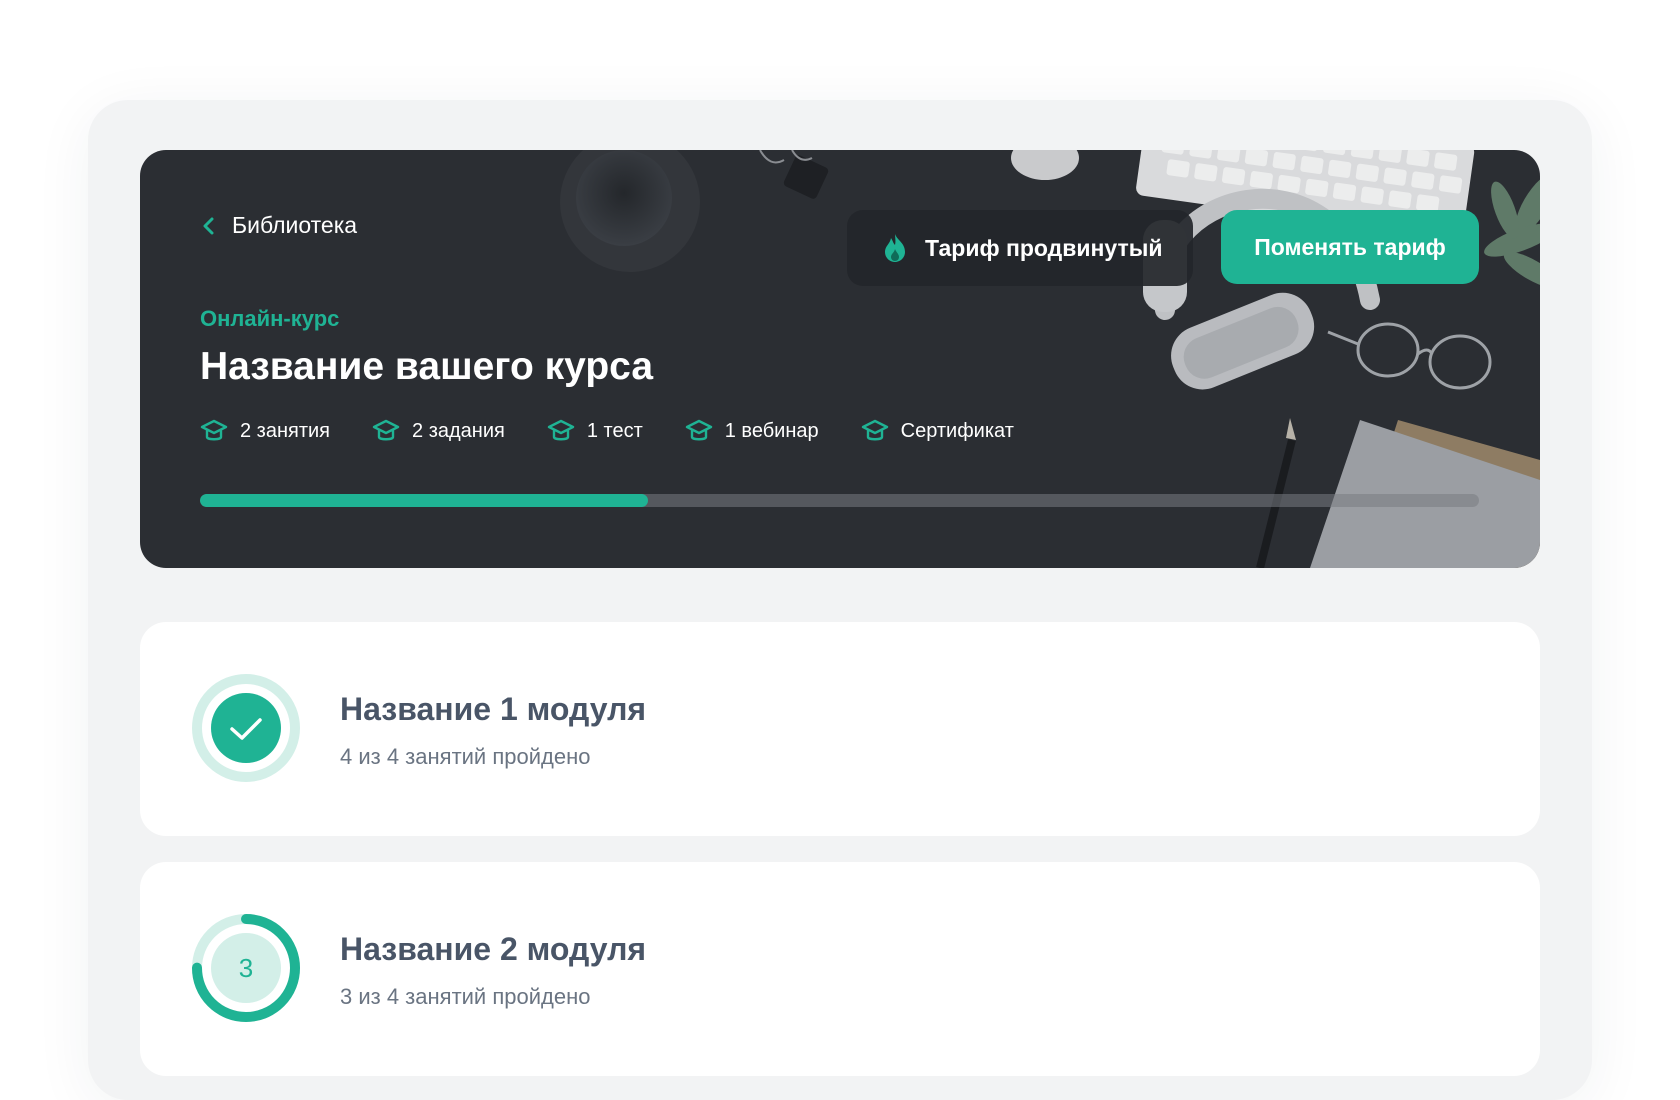 This screenshot has height=1100, width=1680. I want to click on tariff-badge: Тариф продвинутый, so click(1020, 248).